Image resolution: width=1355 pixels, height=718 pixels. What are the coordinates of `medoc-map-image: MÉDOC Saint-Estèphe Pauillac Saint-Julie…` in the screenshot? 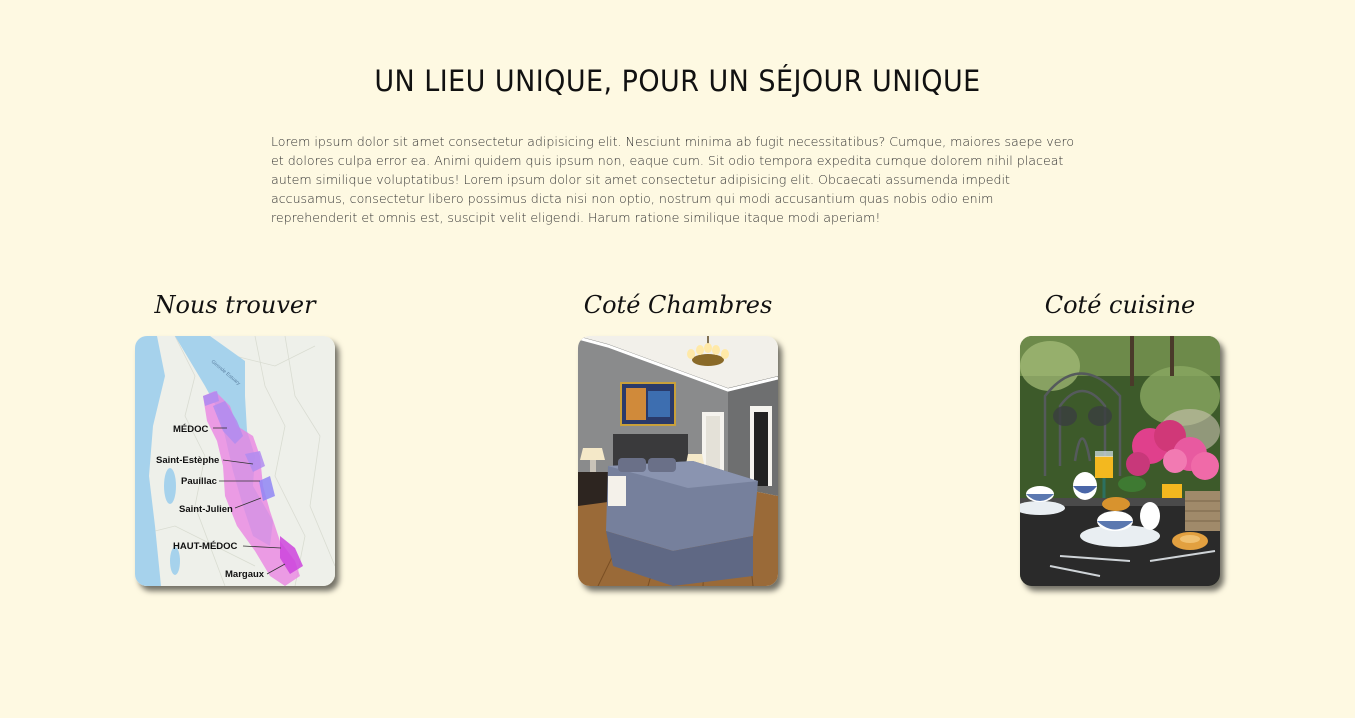 It's located at (235, 461).